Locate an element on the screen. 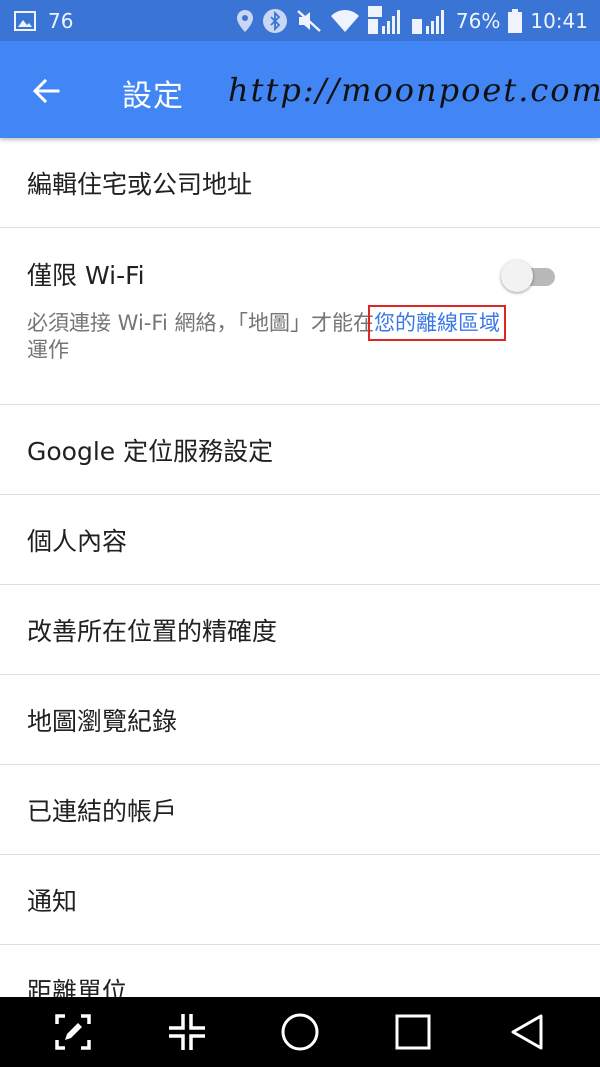 Image resolution: width=600 pixels, height=1067 pixels. setting-description: 必須連接 Wi-Fi 網絡，「地圖」才能在您的離線區域 運作 is located at coordinates (299, 334).